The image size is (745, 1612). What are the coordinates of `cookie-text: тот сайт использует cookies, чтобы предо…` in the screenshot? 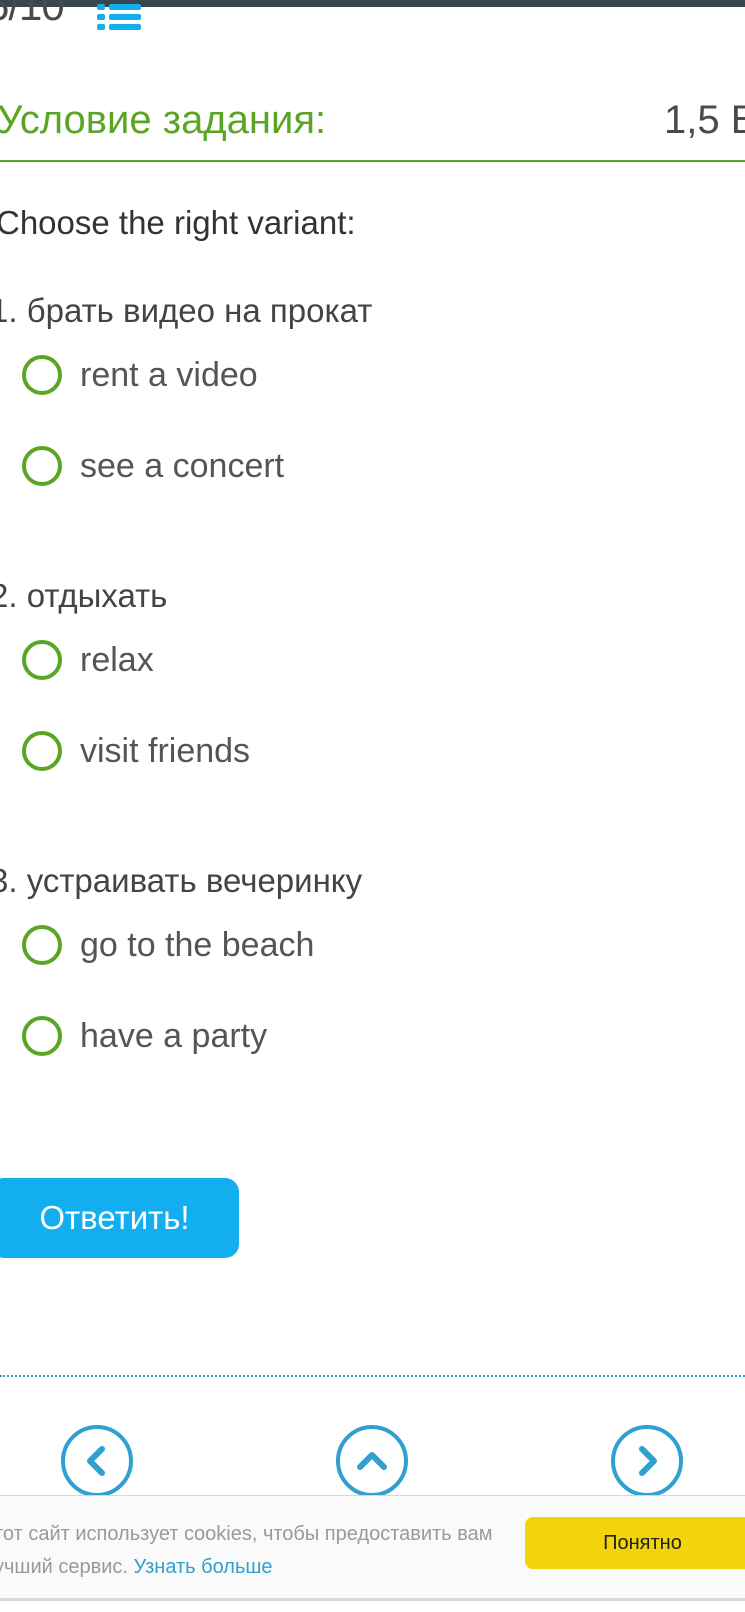 It's located at (252, 1551).